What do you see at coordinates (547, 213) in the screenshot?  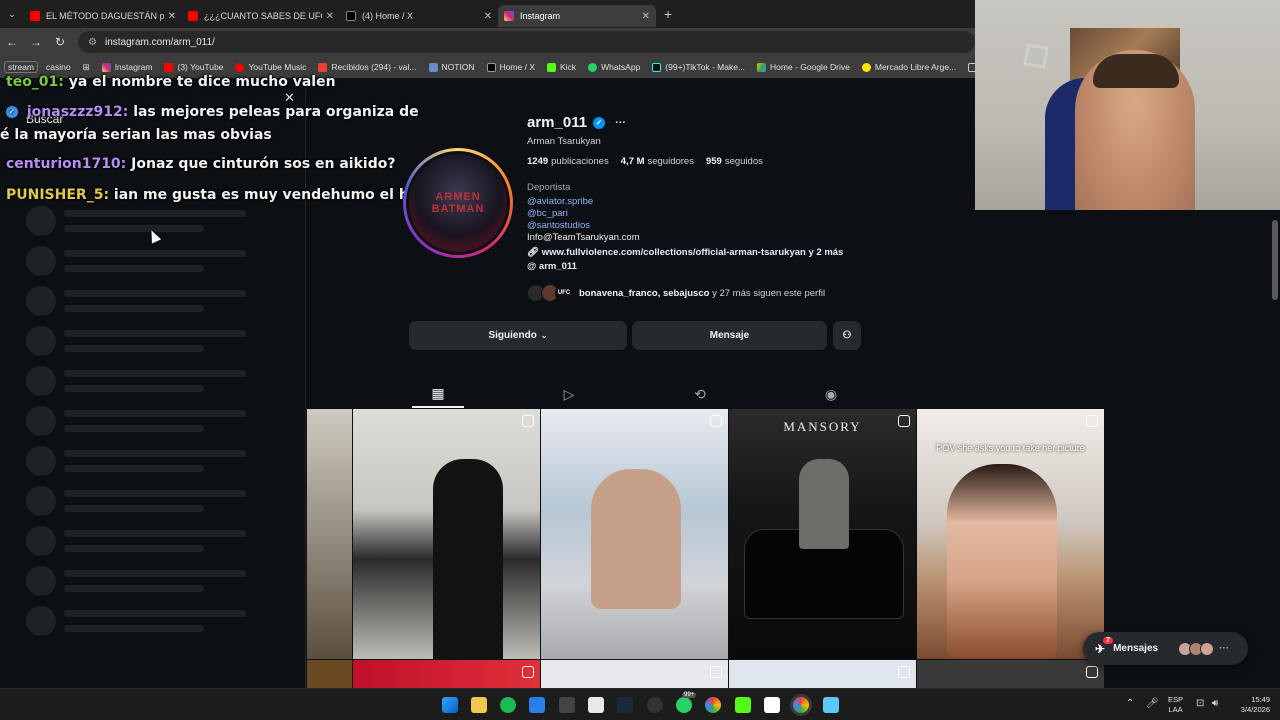 I see `bio-mention-link: @bc_pari` at bounding box center [547, 213].